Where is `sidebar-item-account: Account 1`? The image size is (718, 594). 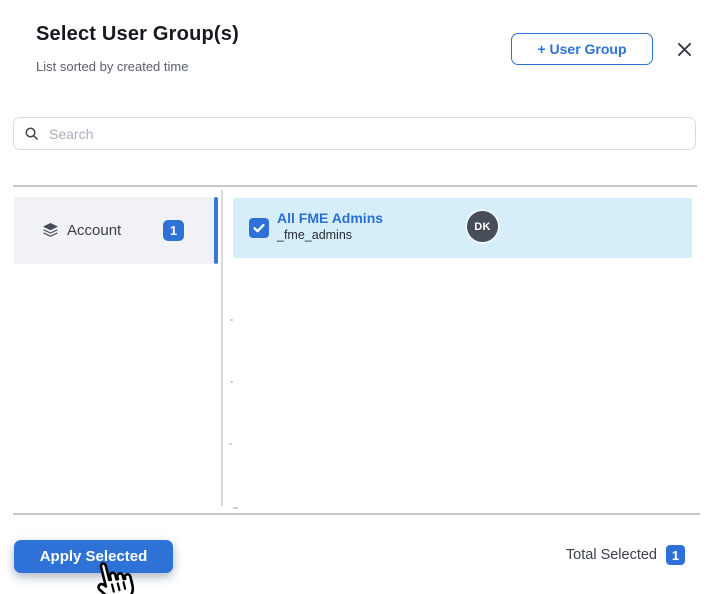 sidebar-item-account: Account 1 is located at coordinates (116, 230).